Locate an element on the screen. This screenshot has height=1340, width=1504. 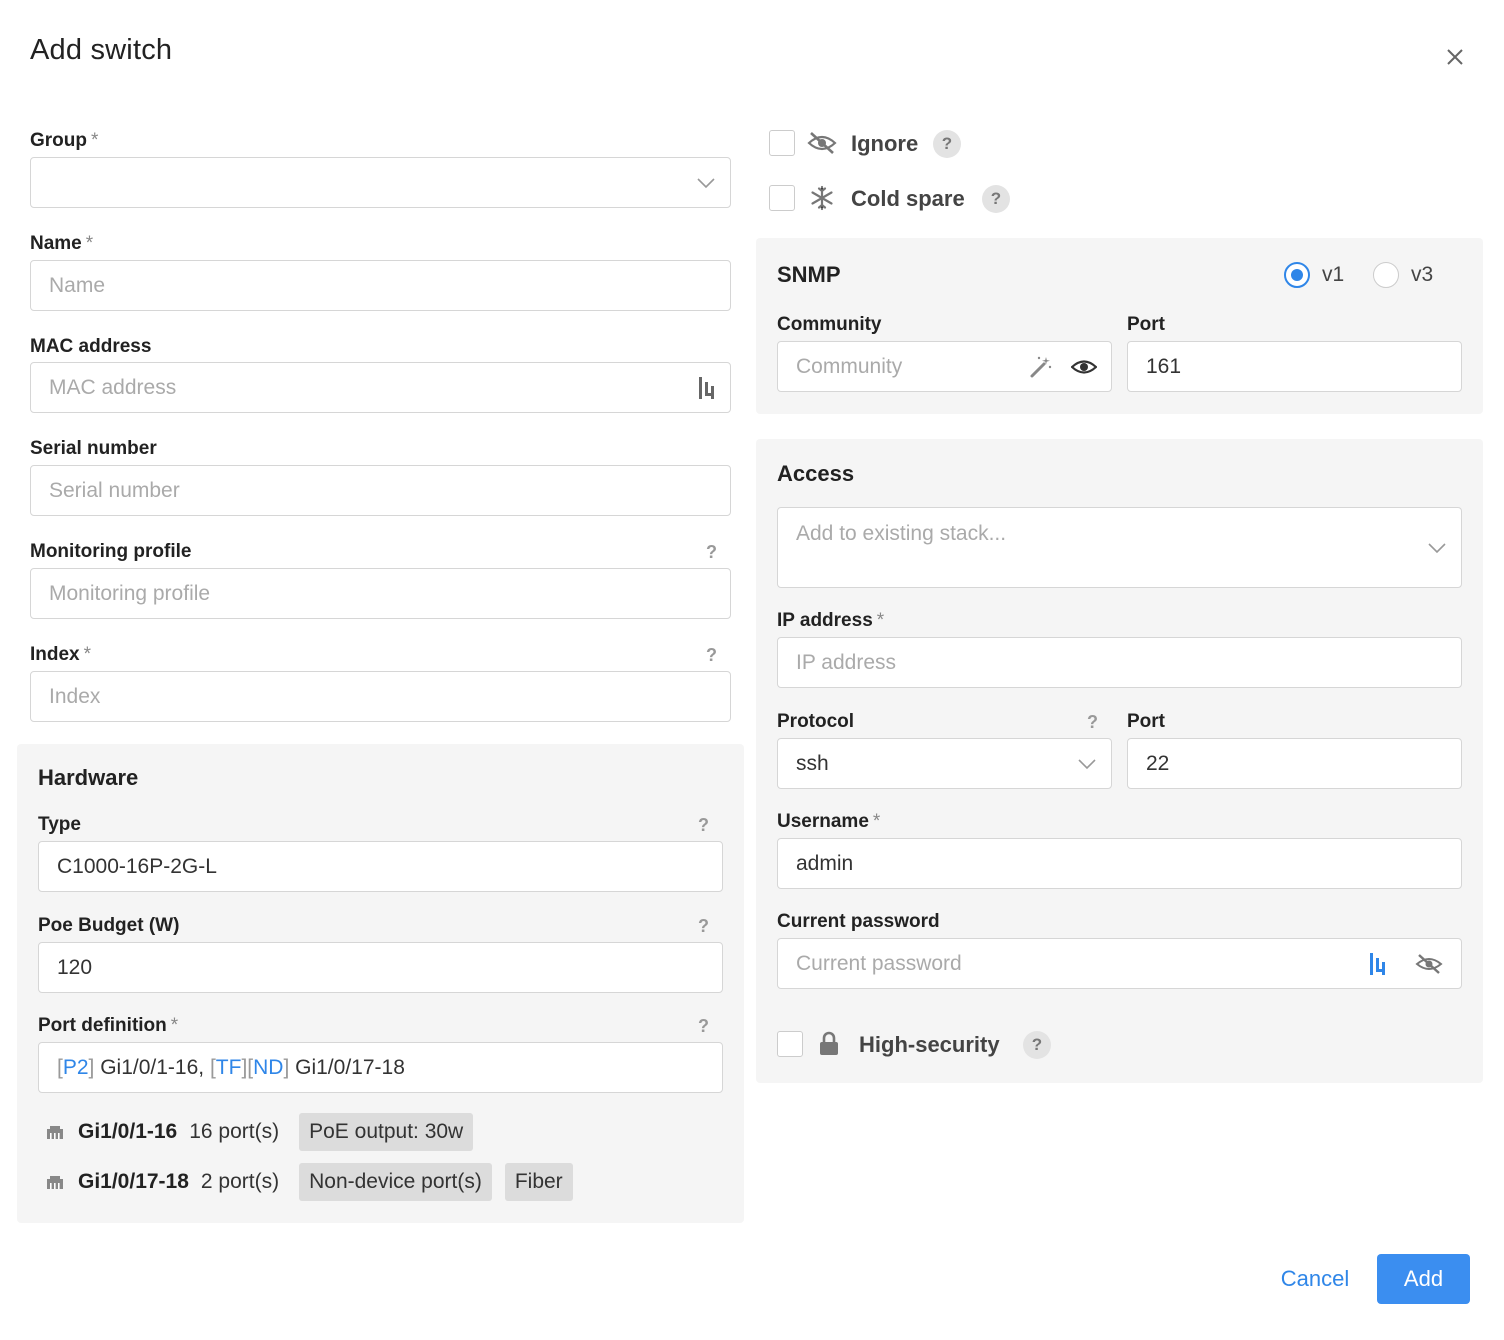
password-label: Current password is located at coordinates (858, 921).